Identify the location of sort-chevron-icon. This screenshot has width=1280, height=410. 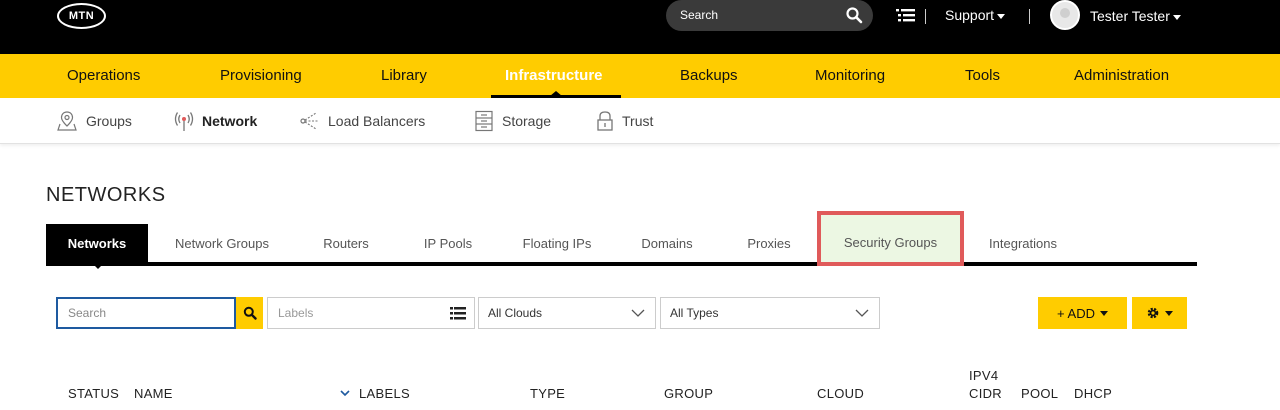
(345, 393).